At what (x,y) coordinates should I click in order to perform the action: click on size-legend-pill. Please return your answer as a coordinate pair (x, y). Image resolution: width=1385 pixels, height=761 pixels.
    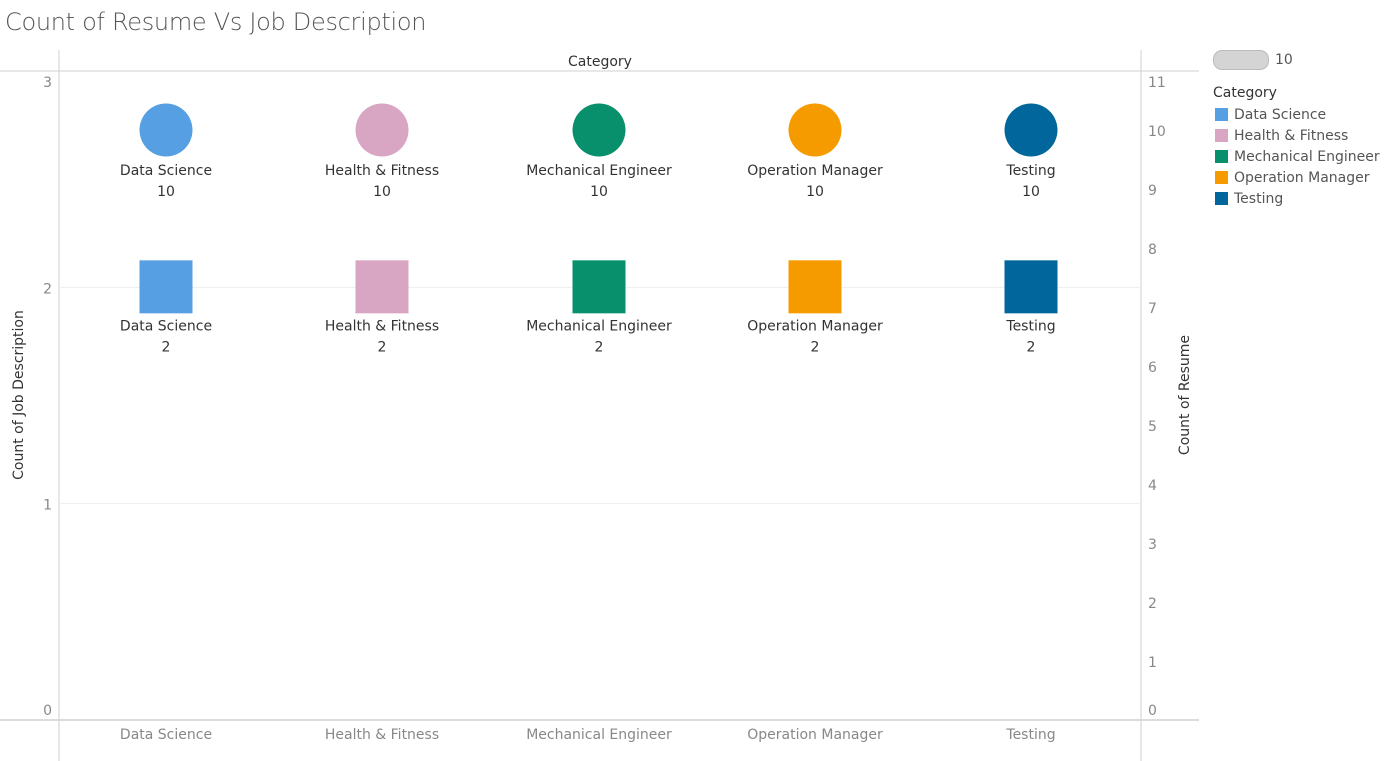
    Looking at the image, I should click on (1241, 60).